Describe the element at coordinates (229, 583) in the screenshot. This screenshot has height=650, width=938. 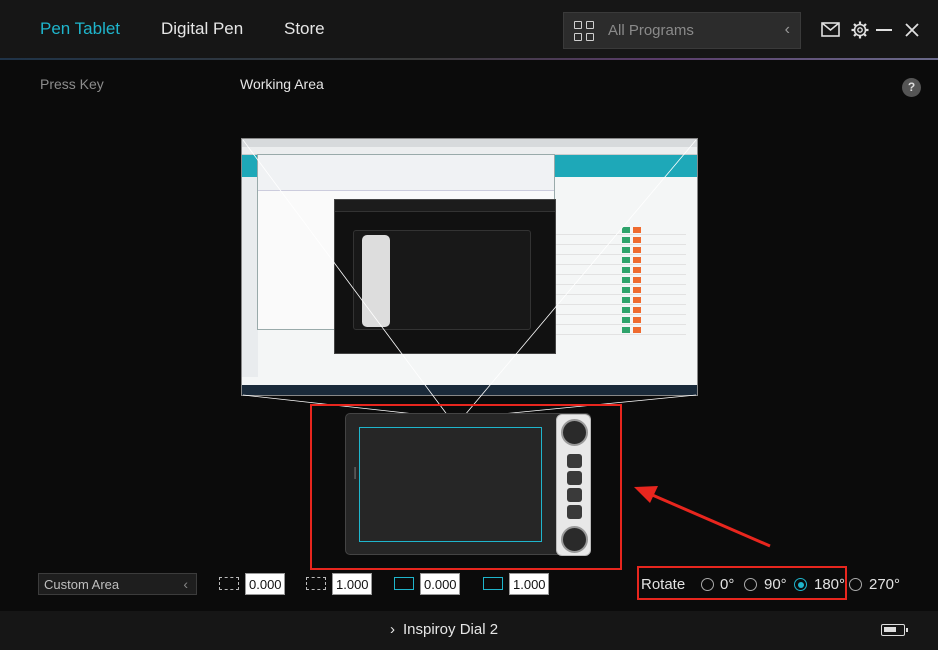
I see `area-left-icon` at that location.